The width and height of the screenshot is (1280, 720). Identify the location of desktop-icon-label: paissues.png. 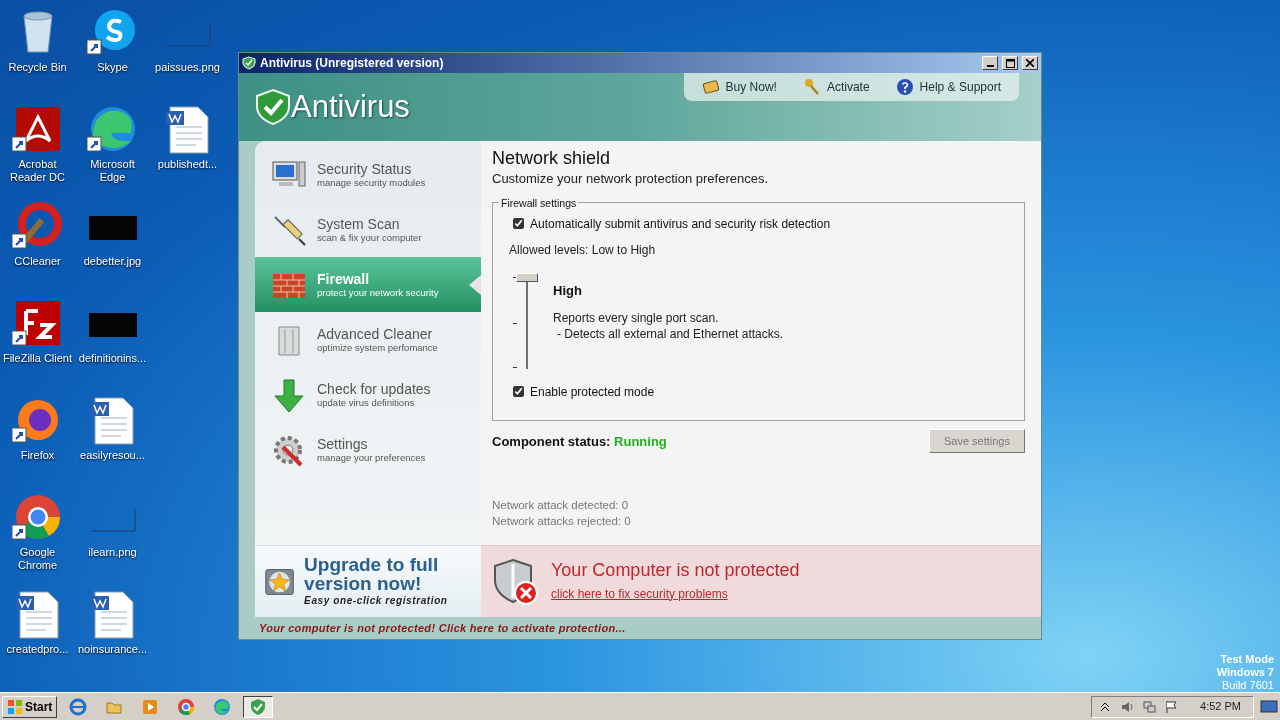
(187, 67).